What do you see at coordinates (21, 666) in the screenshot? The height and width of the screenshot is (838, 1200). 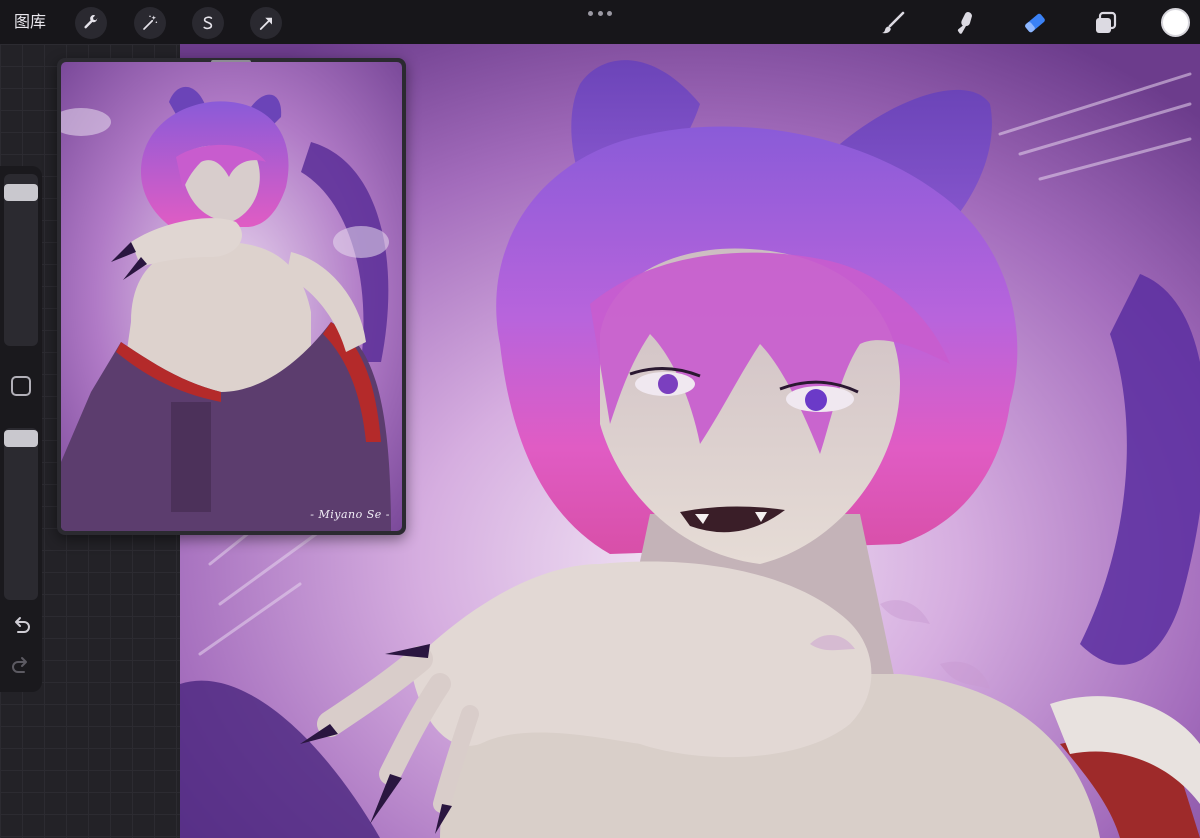 I see `redo-icon` at bounding box center [21, 666].